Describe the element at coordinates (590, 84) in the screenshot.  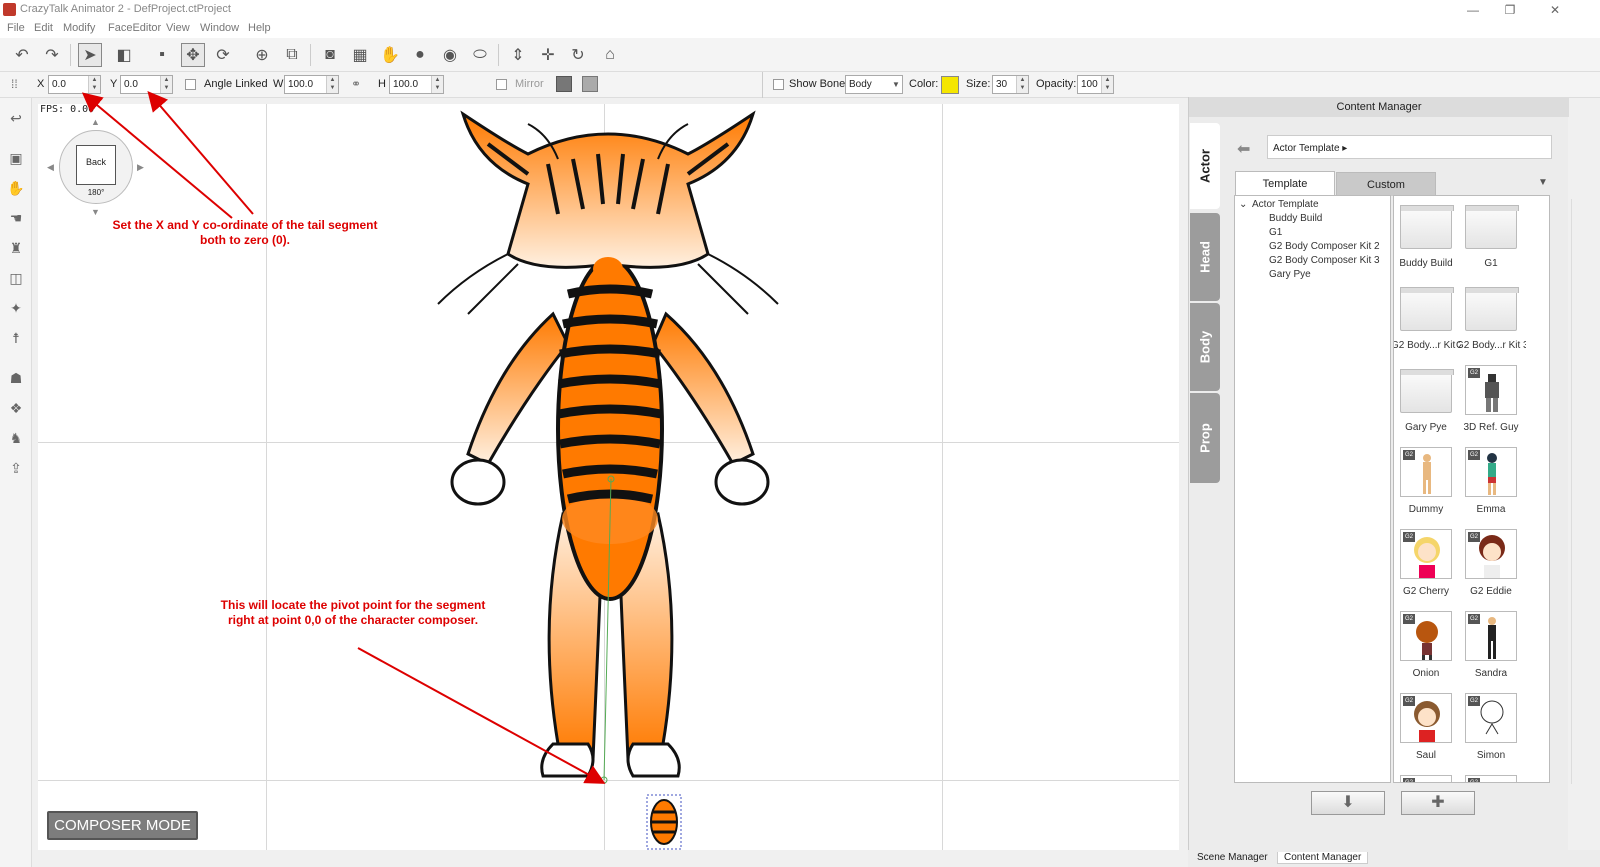
I see `send-back-icon` at that location.